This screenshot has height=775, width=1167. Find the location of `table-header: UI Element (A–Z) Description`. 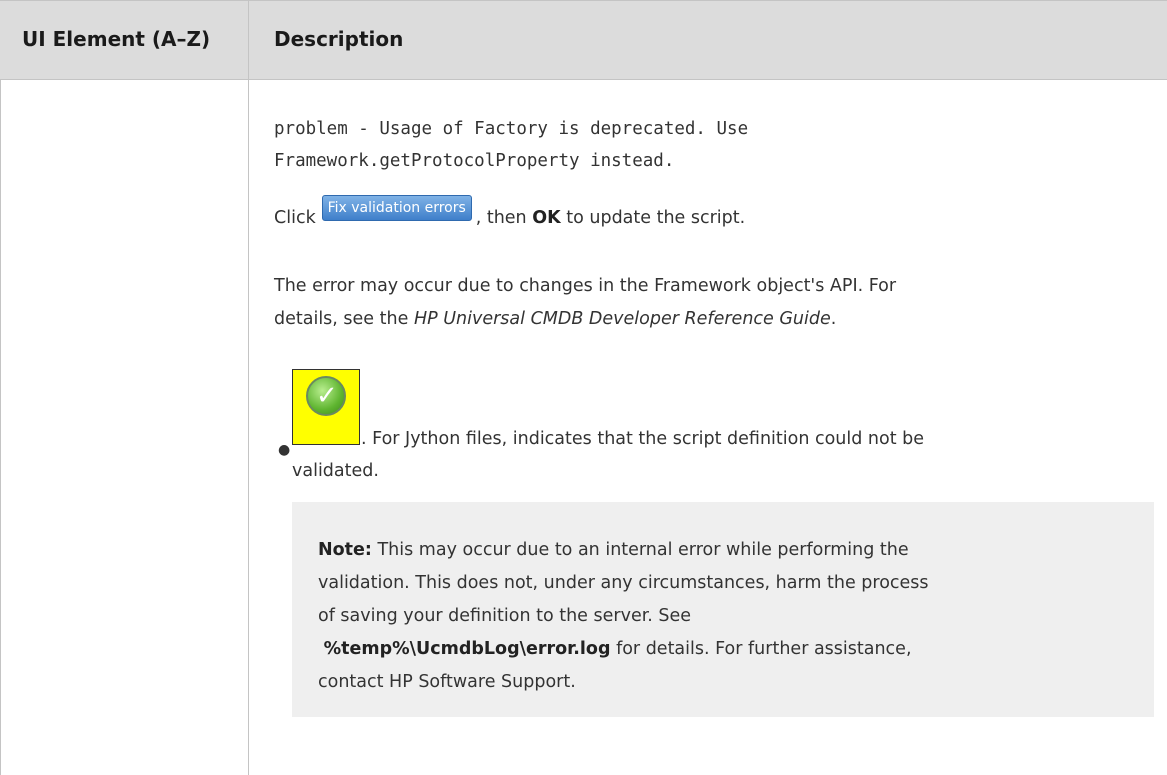

table-header: UI Element (A–Z) Description is located at coordinates (583, 40).